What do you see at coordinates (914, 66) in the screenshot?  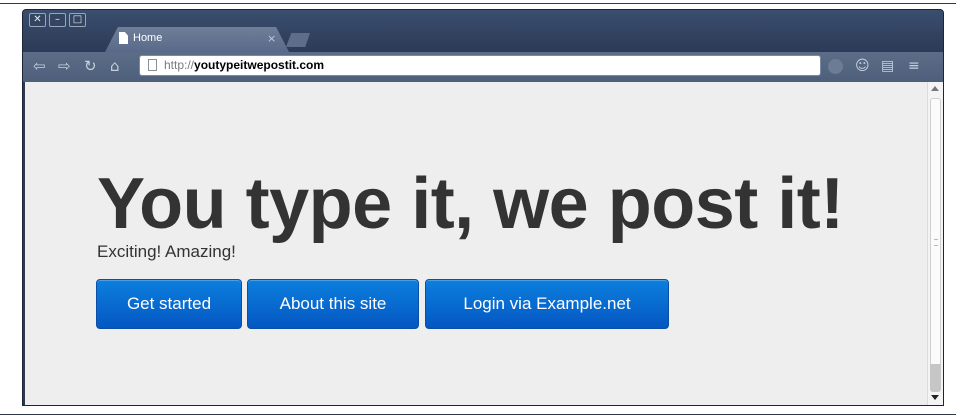 I see `menu-icon: ≡` at bounding box center [914, 66].